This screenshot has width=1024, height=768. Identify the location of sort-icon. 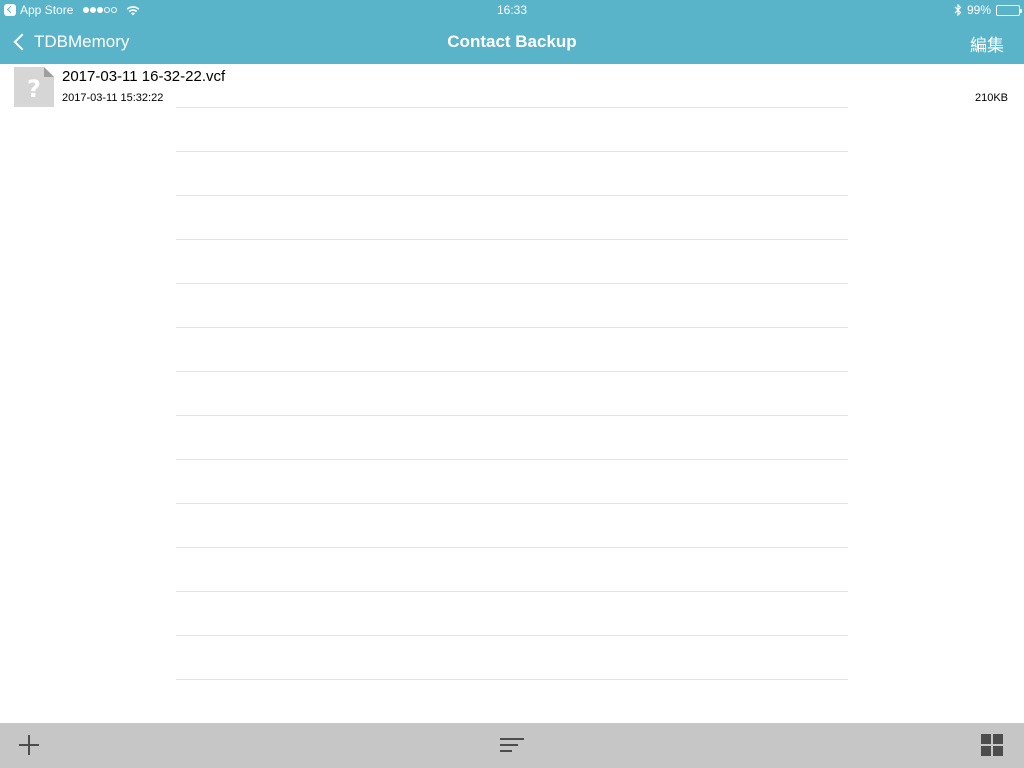
(512, 746).